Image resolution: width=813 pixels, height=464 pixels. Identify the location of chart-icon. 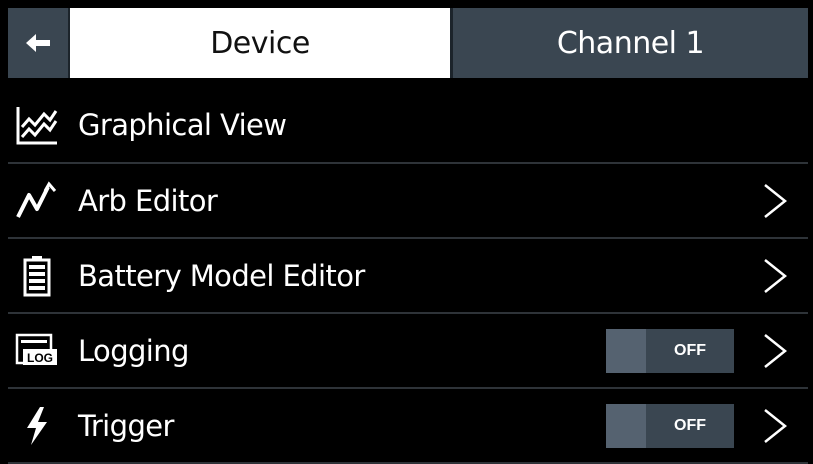
(37, 125).